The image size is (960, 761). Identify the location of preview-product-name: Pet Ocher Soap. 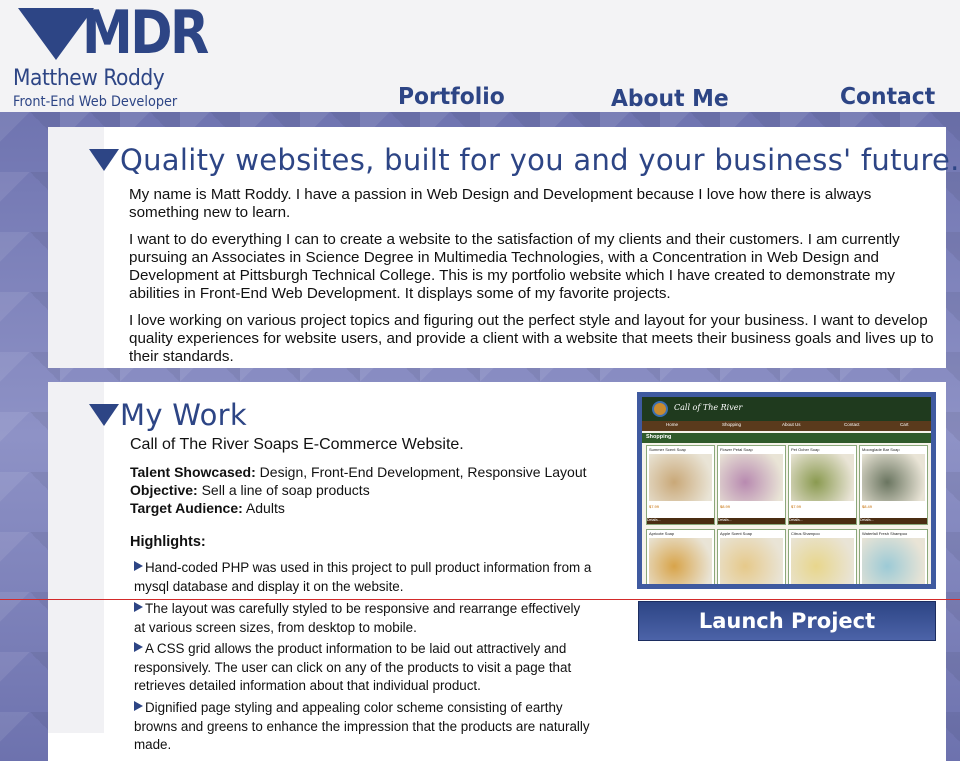
(805, 449).